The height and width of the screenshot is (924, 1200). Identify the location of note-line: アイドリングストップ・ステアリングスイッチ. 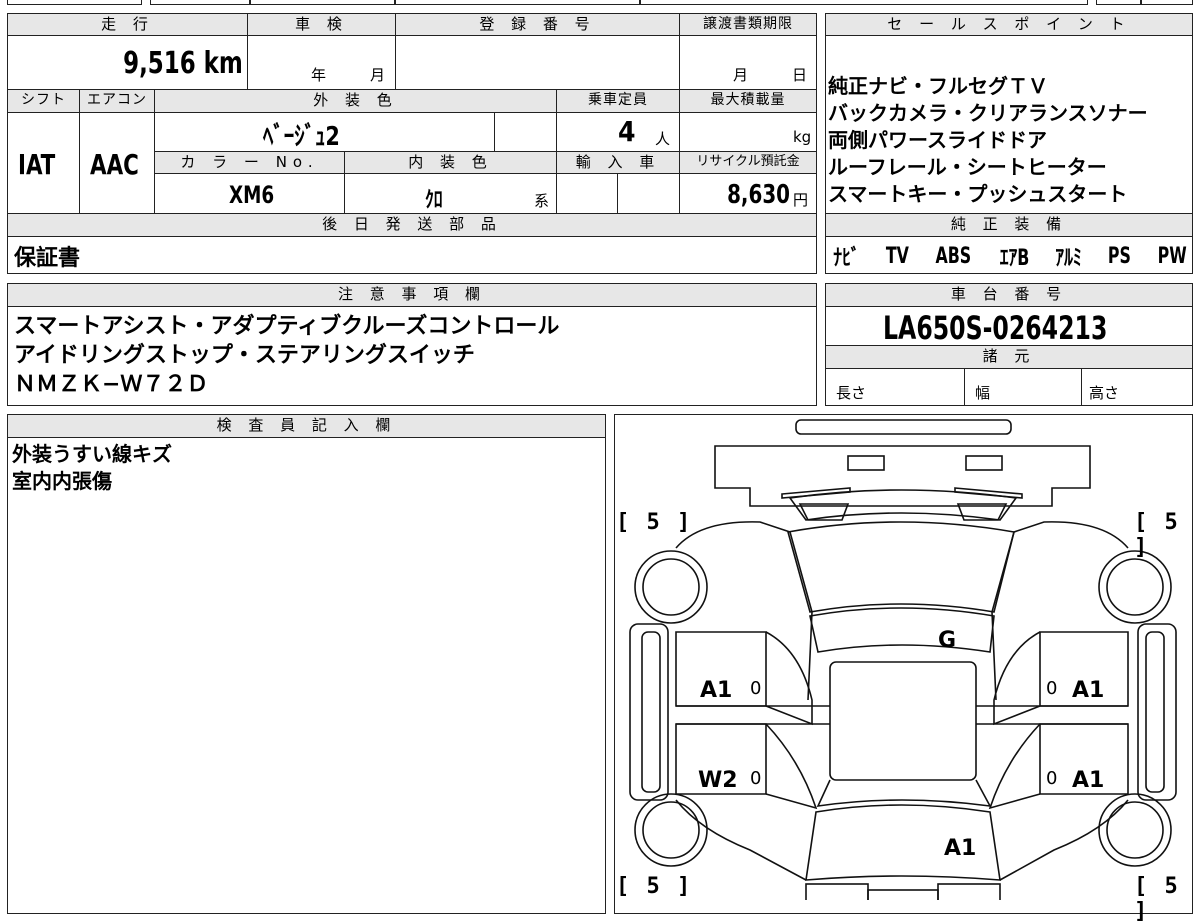
(244, 355).